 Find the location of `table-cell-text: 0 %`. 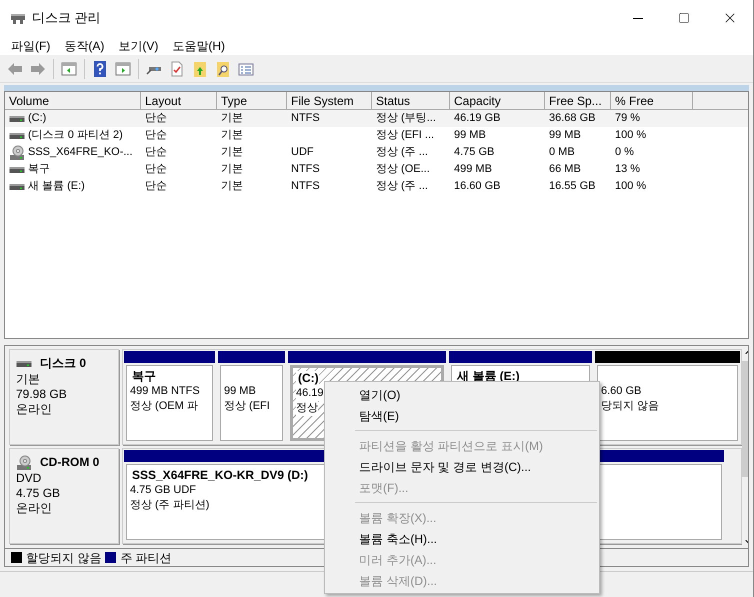

table-cell-text: 0 % is located at coordinates (624, 152).